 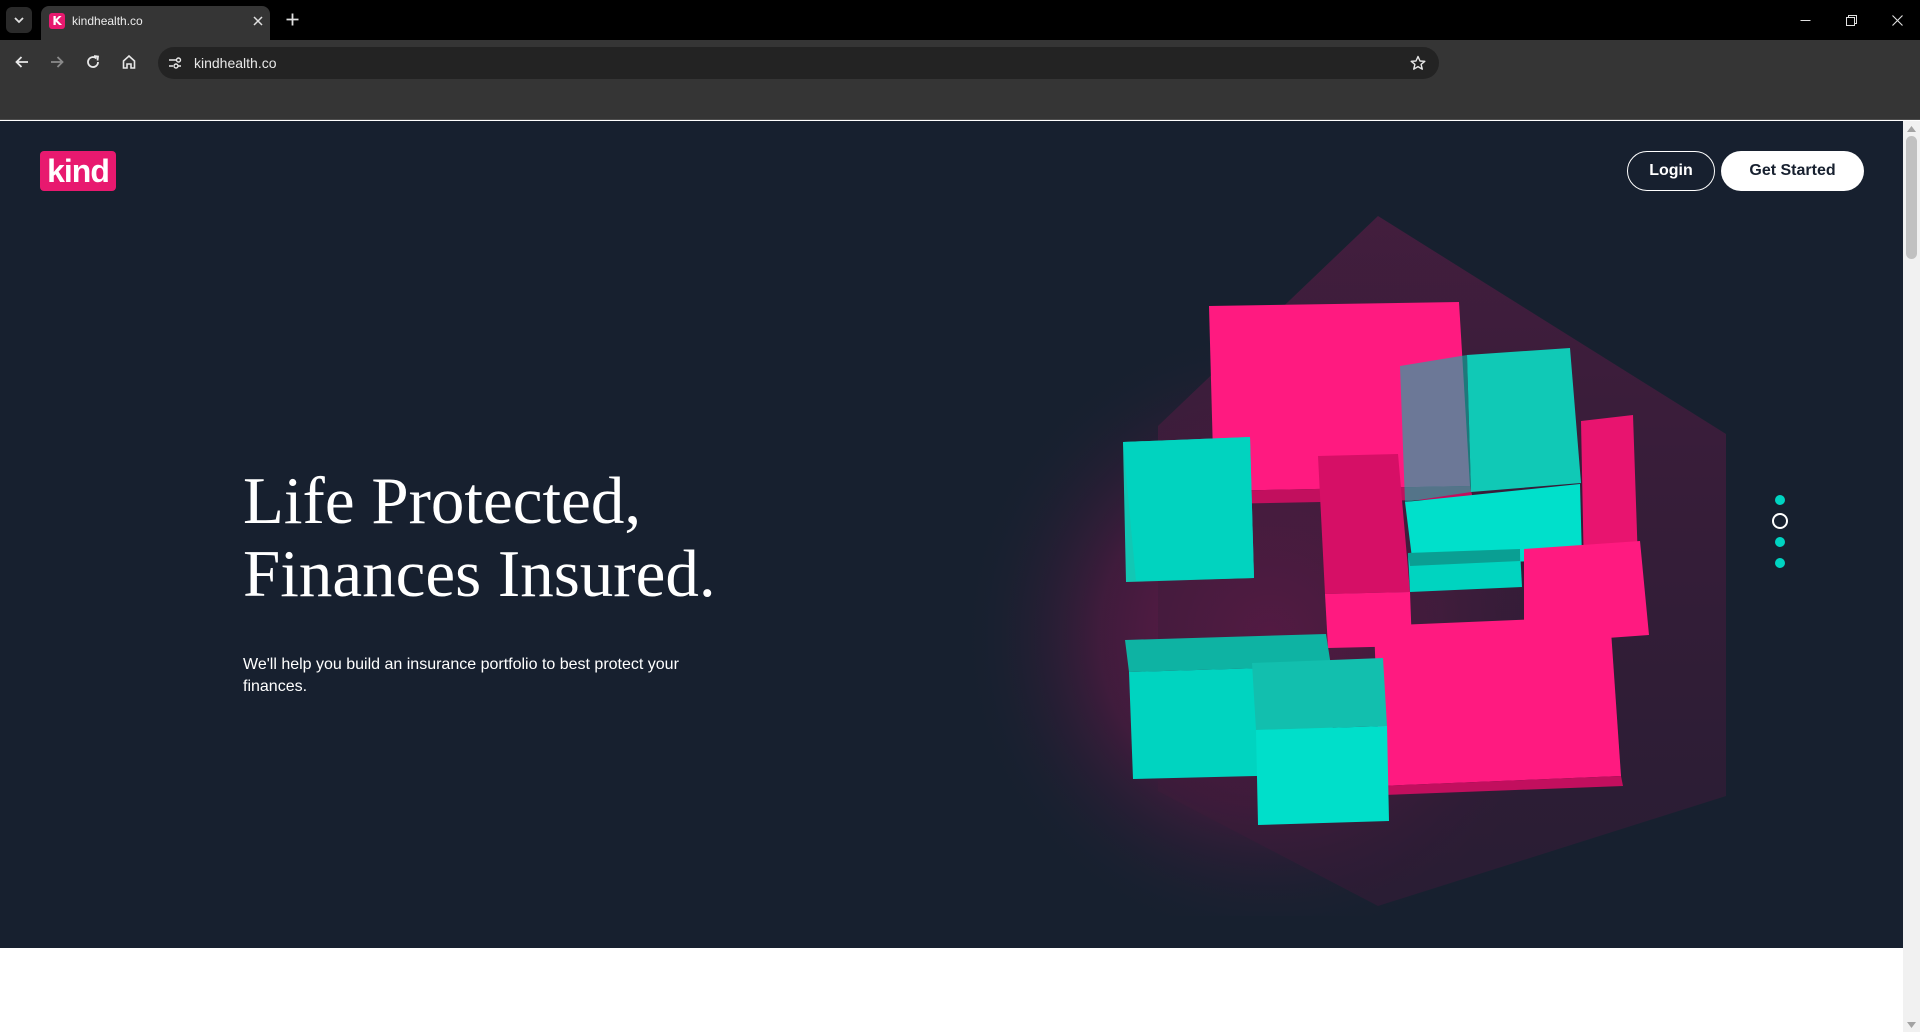 What do you see at coordinates (57, 21) in the screenshot?
I see `favicon-icon: K` at bounding box center [57, 21].